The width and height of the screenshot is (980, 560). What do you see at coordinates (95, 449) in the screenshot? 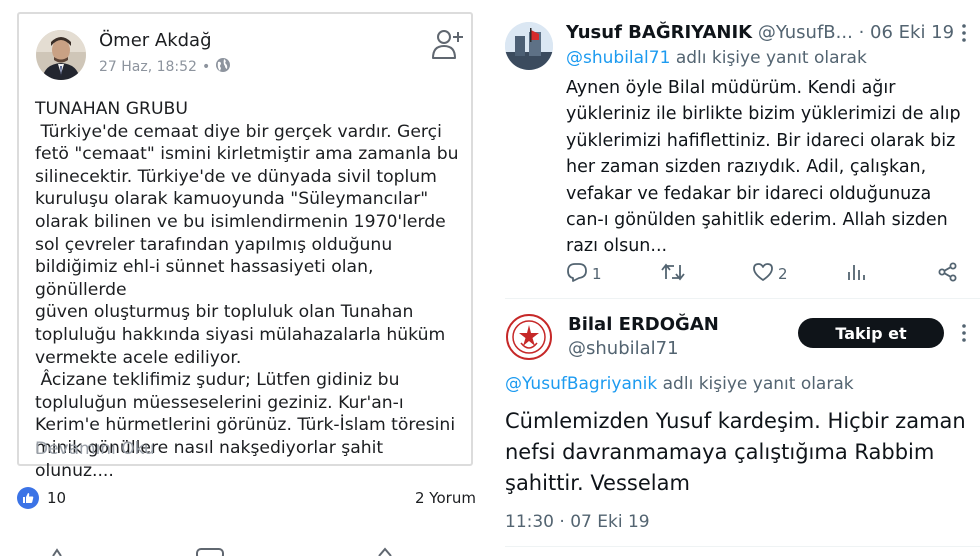
I see `see-more-link: Devamını Oku` at bounding box center [95, 449].